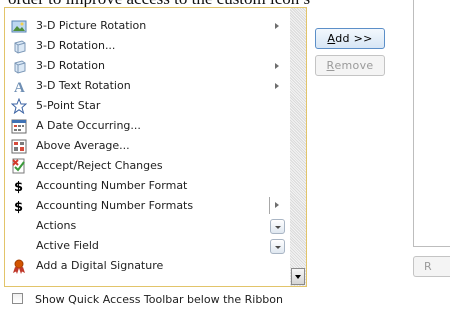 This screenshot has width=450, height=311. I want to click on list-item-label: 3-D Rotation, so click(70, 65).